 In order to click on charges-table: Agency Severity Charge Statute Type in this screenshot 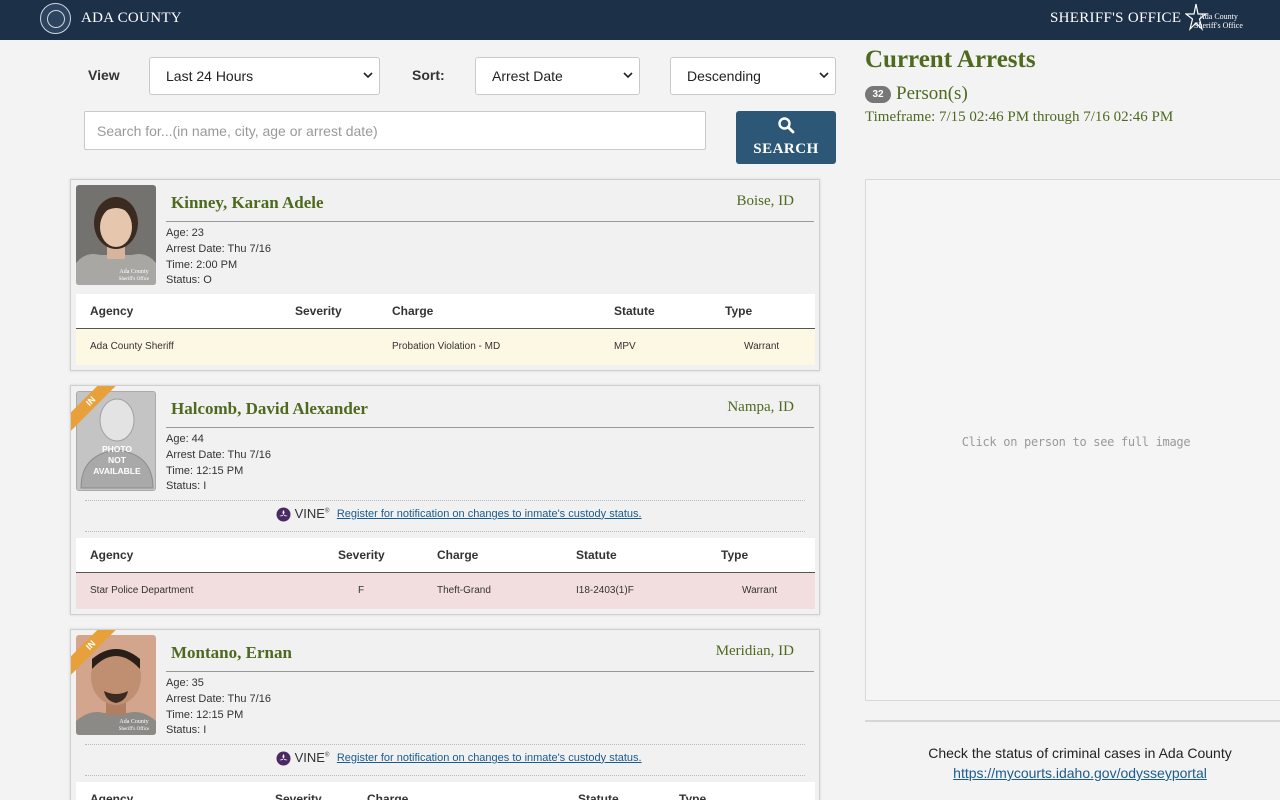, I will do `click(445, 791)`.